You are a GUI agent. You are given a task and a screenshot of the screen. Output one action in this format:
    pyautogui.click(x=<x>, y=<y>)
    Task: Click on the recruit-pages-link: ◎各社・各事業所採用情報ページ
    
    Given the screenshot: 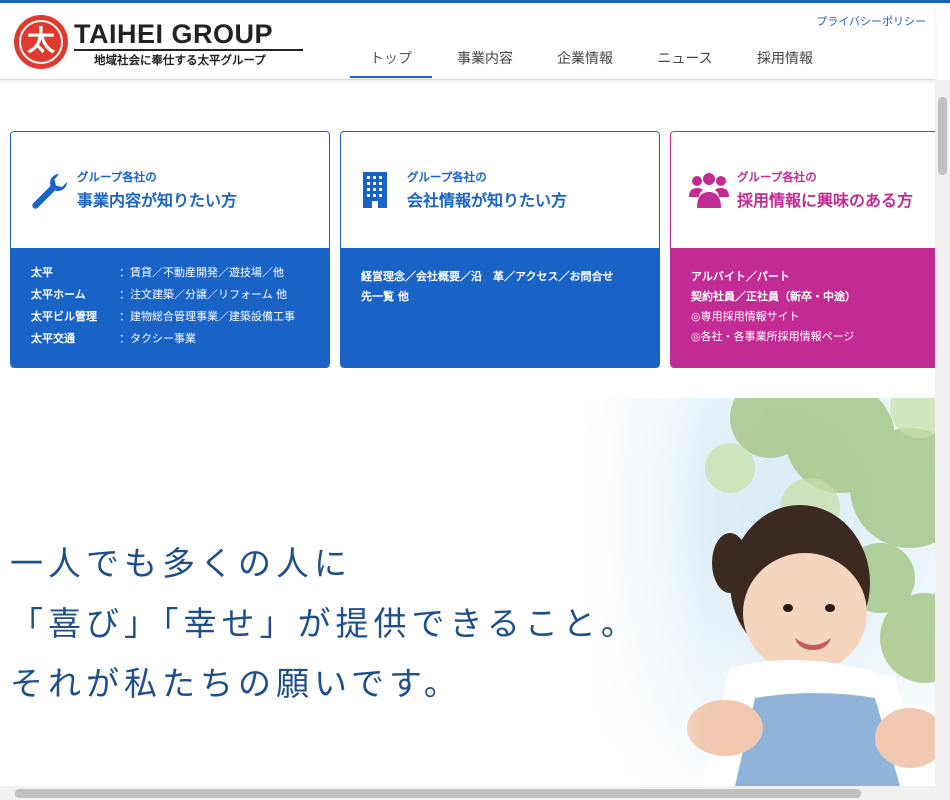 What is the action you would take?
    pyautogui.click(x=814, y=337)
    